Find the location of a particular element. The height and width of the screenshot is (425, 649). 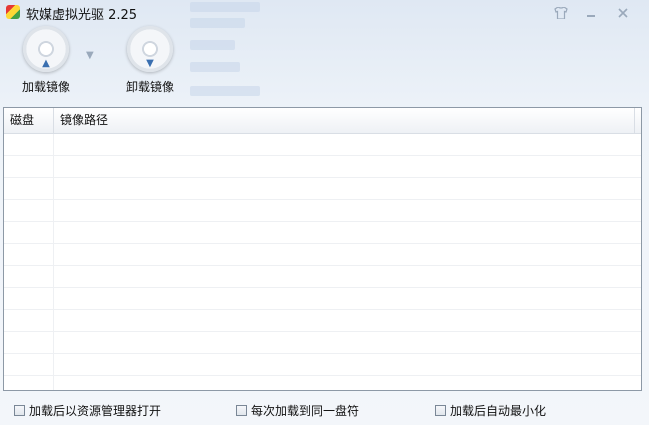

mount-image-button: ▲ 加载镜像 is located at coordinates (46, 60).